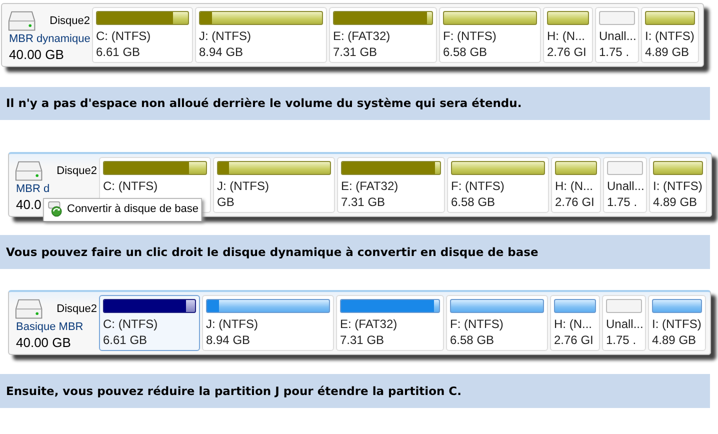 This screenshot has width=718, height=434. I want to click on menu-item: Convertir à disque de base, so click(123, 209).